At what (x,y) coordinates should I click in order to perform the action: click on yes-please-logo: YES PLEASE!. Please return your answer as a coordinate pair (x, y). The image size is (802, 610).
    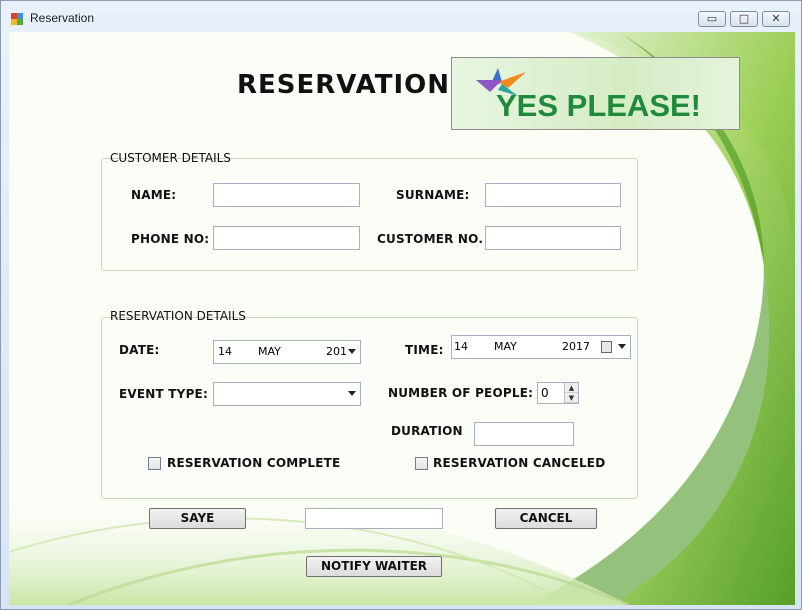
    Looking at the image, I should click on (595, 93).